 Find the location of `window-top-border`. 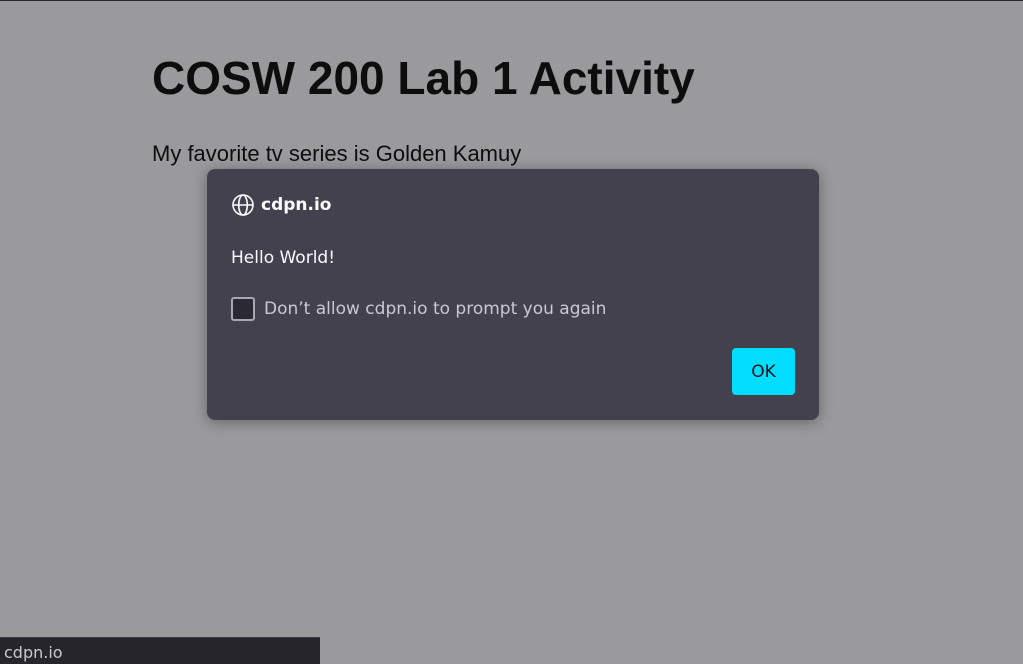

window-top-border is located at coordinates (511, 0).